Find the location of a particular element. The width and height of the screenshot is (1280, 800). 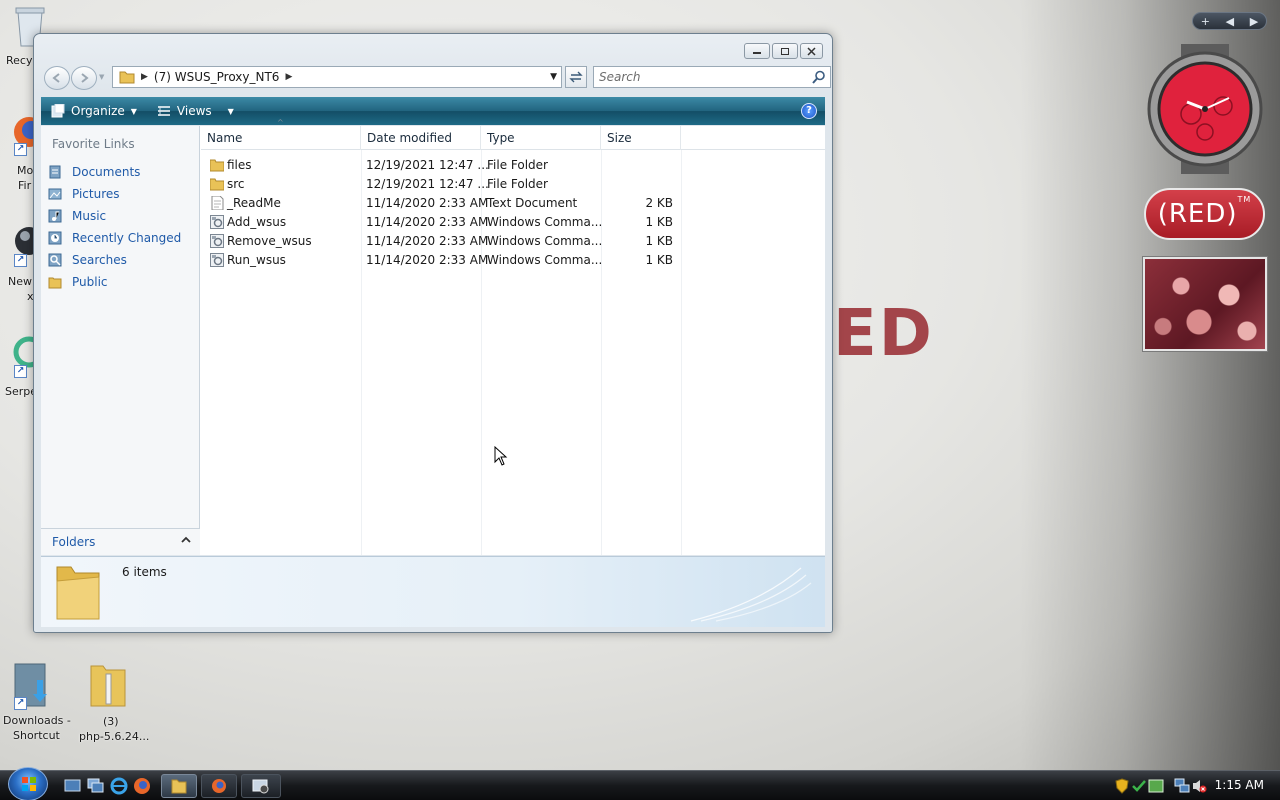

forward-button is located at coordinates (84, 78).